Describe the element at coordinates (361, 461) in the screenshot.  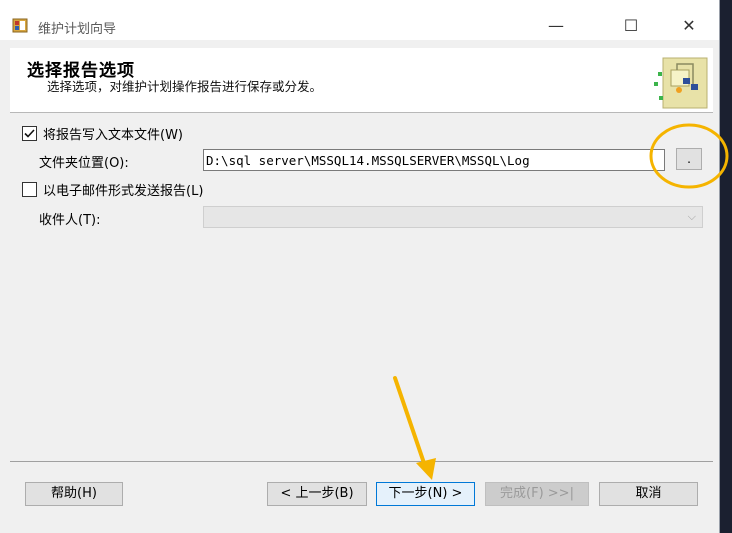
I see `footer-divider` at that location.